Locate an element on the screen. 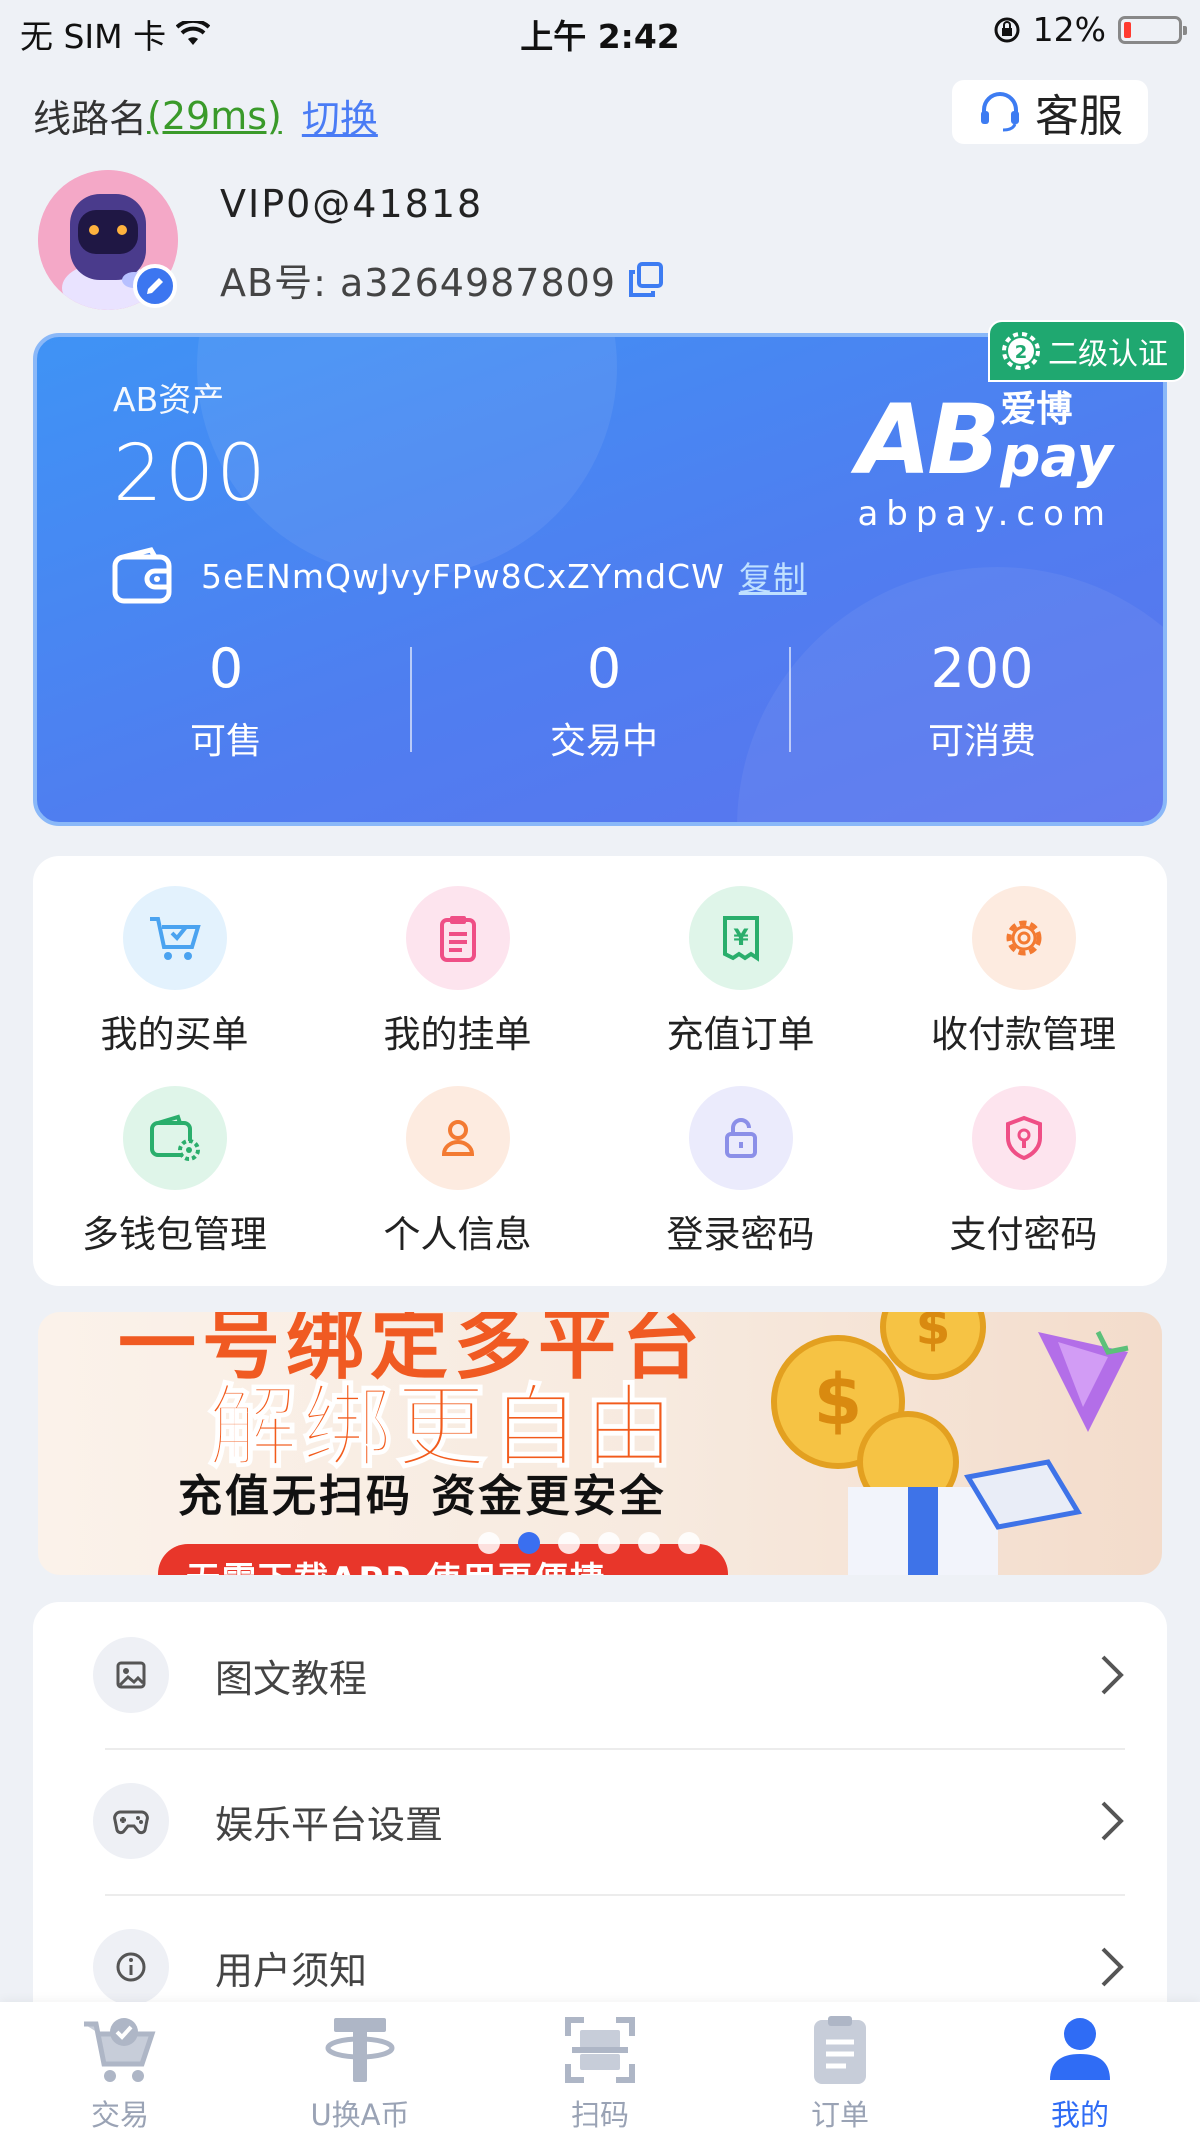 Image resolution: width=1200 pixels, height=2134 pixels. edit-avatar-button is located at coordinates (155, 286).